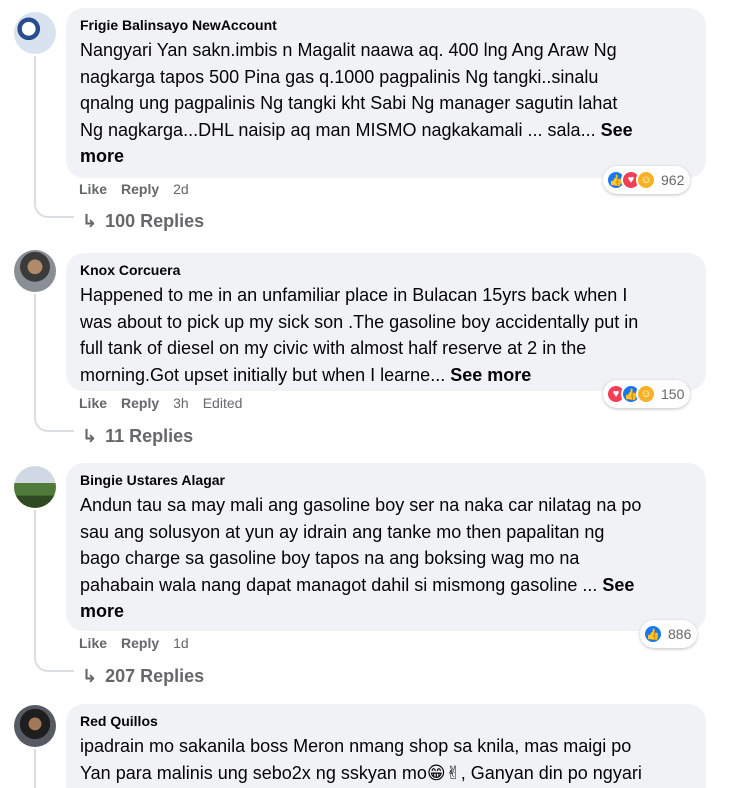  Describe the element at coordinates (386, 721) in the screenshot. I see `comment-author: Red Quillos` at that location.